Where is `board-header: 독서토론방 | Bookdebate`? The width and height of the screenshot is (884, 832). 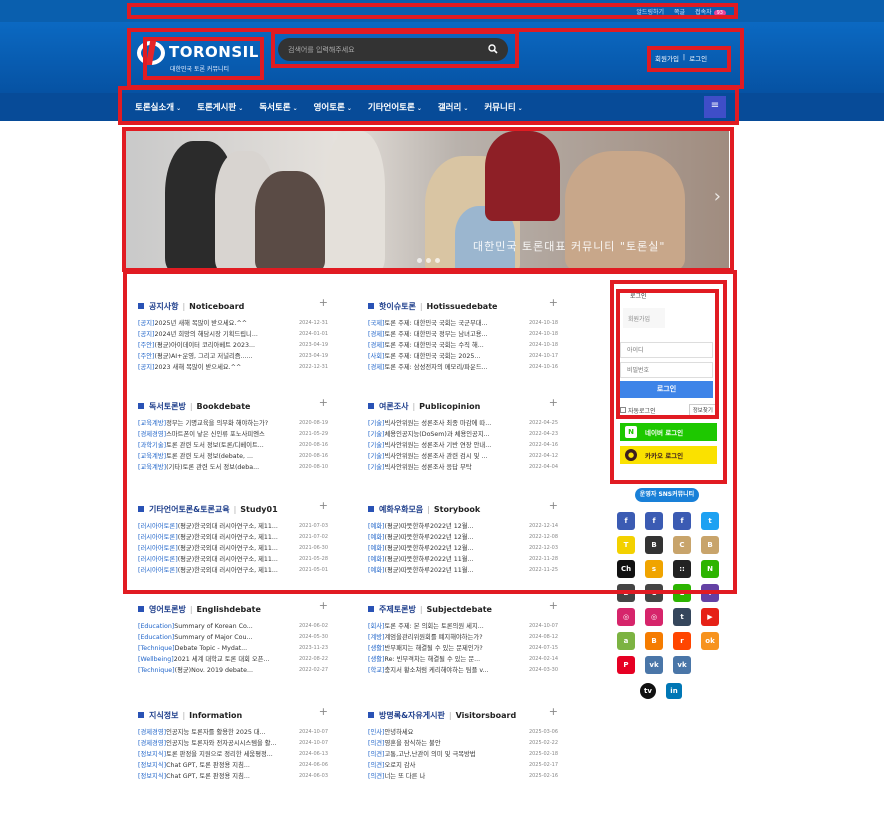 board-header: 독서토론방 | Bookdebate is located at coordinates (233, 406).